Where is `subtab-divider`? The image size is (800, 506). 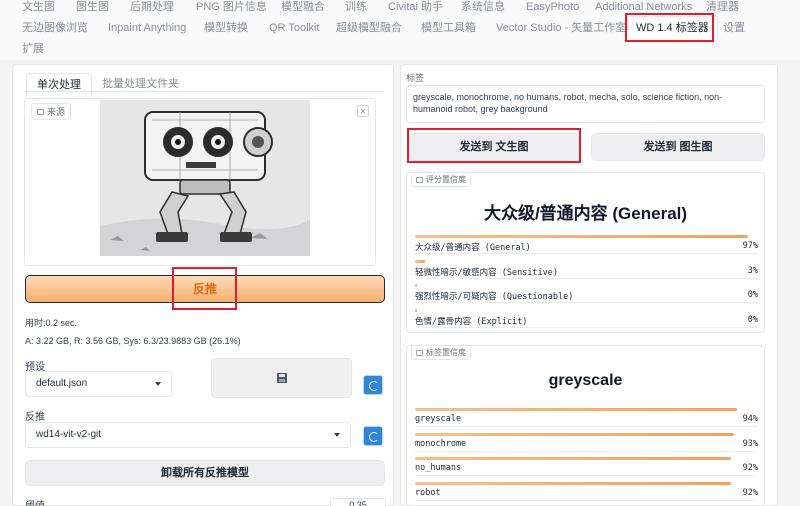 subtab-divider is located at coordinates (204, 91).